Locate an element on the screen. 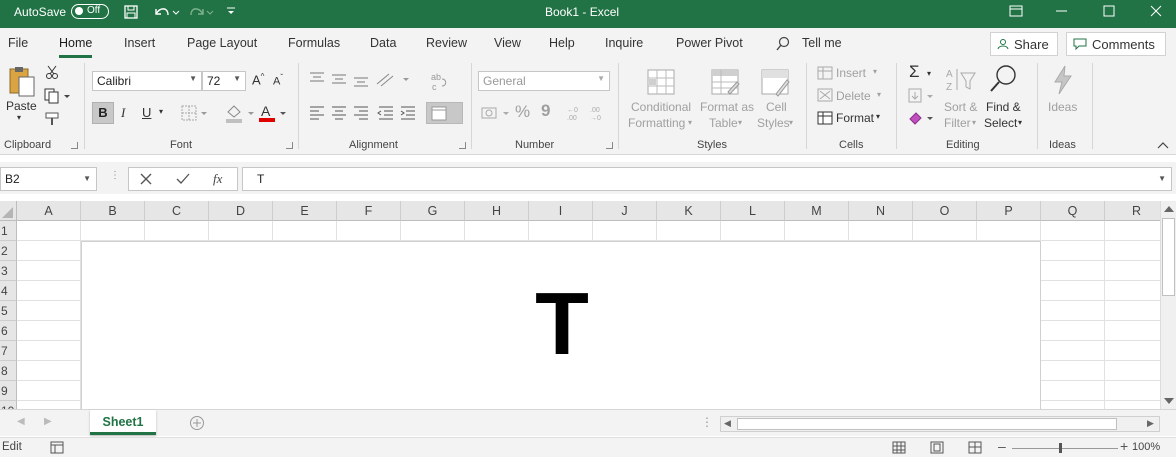 The image size is (1176, 457). sort-filter-dropdown: ▾ is located at coordinates (974, 122).